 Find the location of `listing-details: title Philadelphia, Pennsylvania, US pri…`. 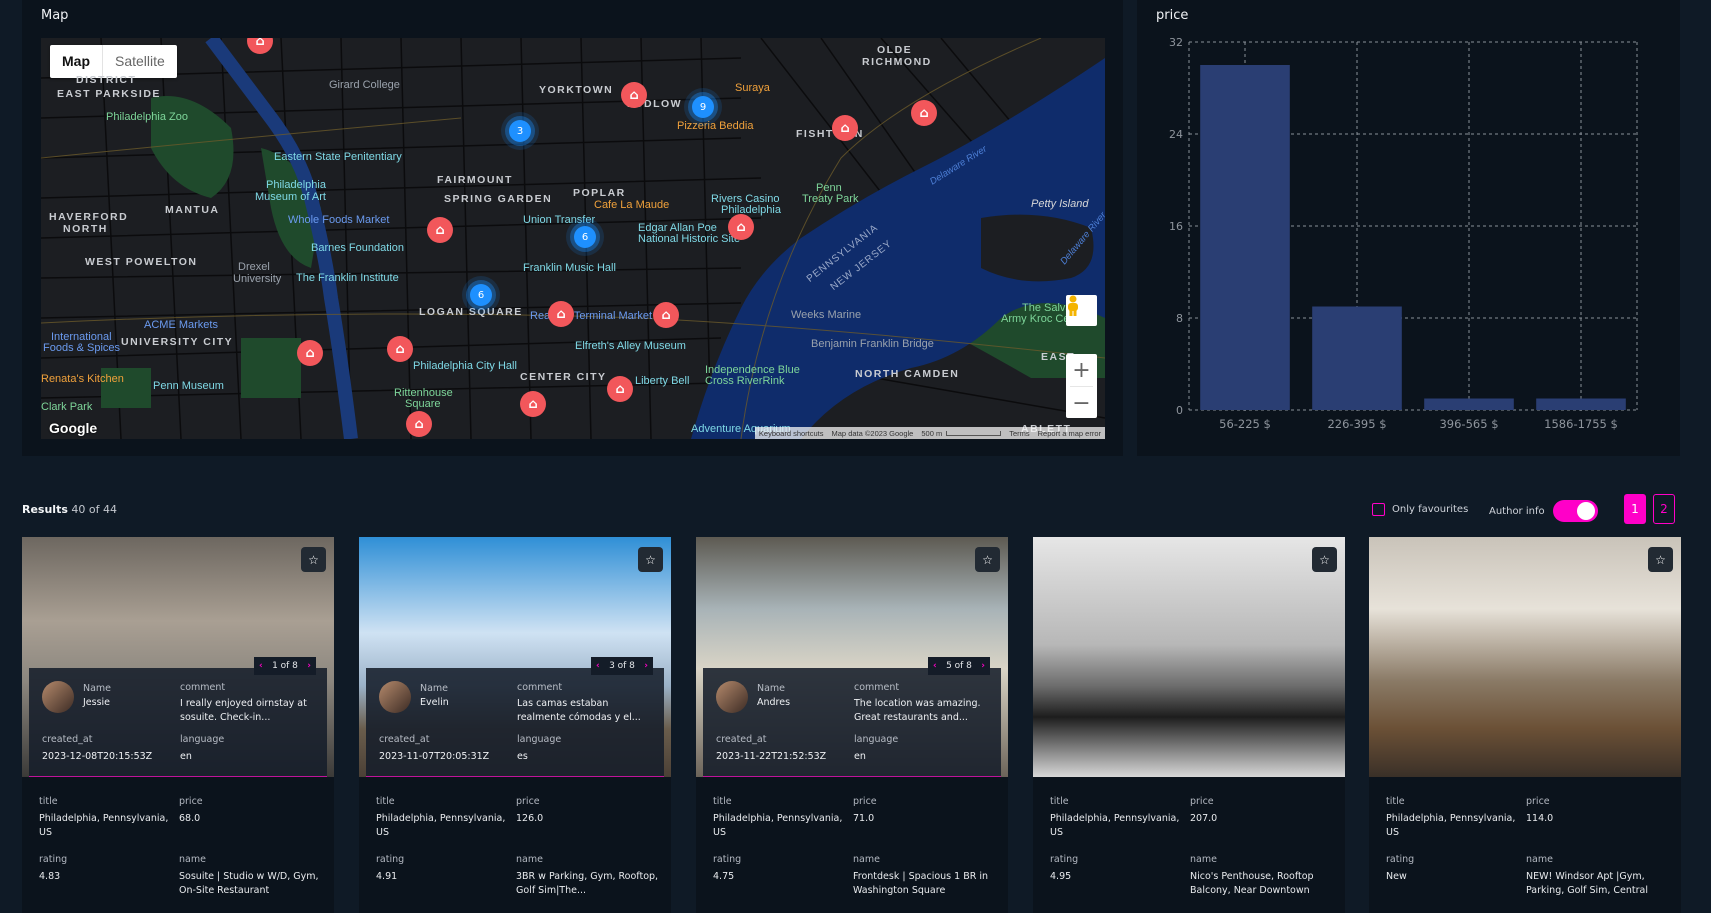

listing-details: title Philadelphia, Pennsylvania, US pri… is located at coordinates (515, 845).